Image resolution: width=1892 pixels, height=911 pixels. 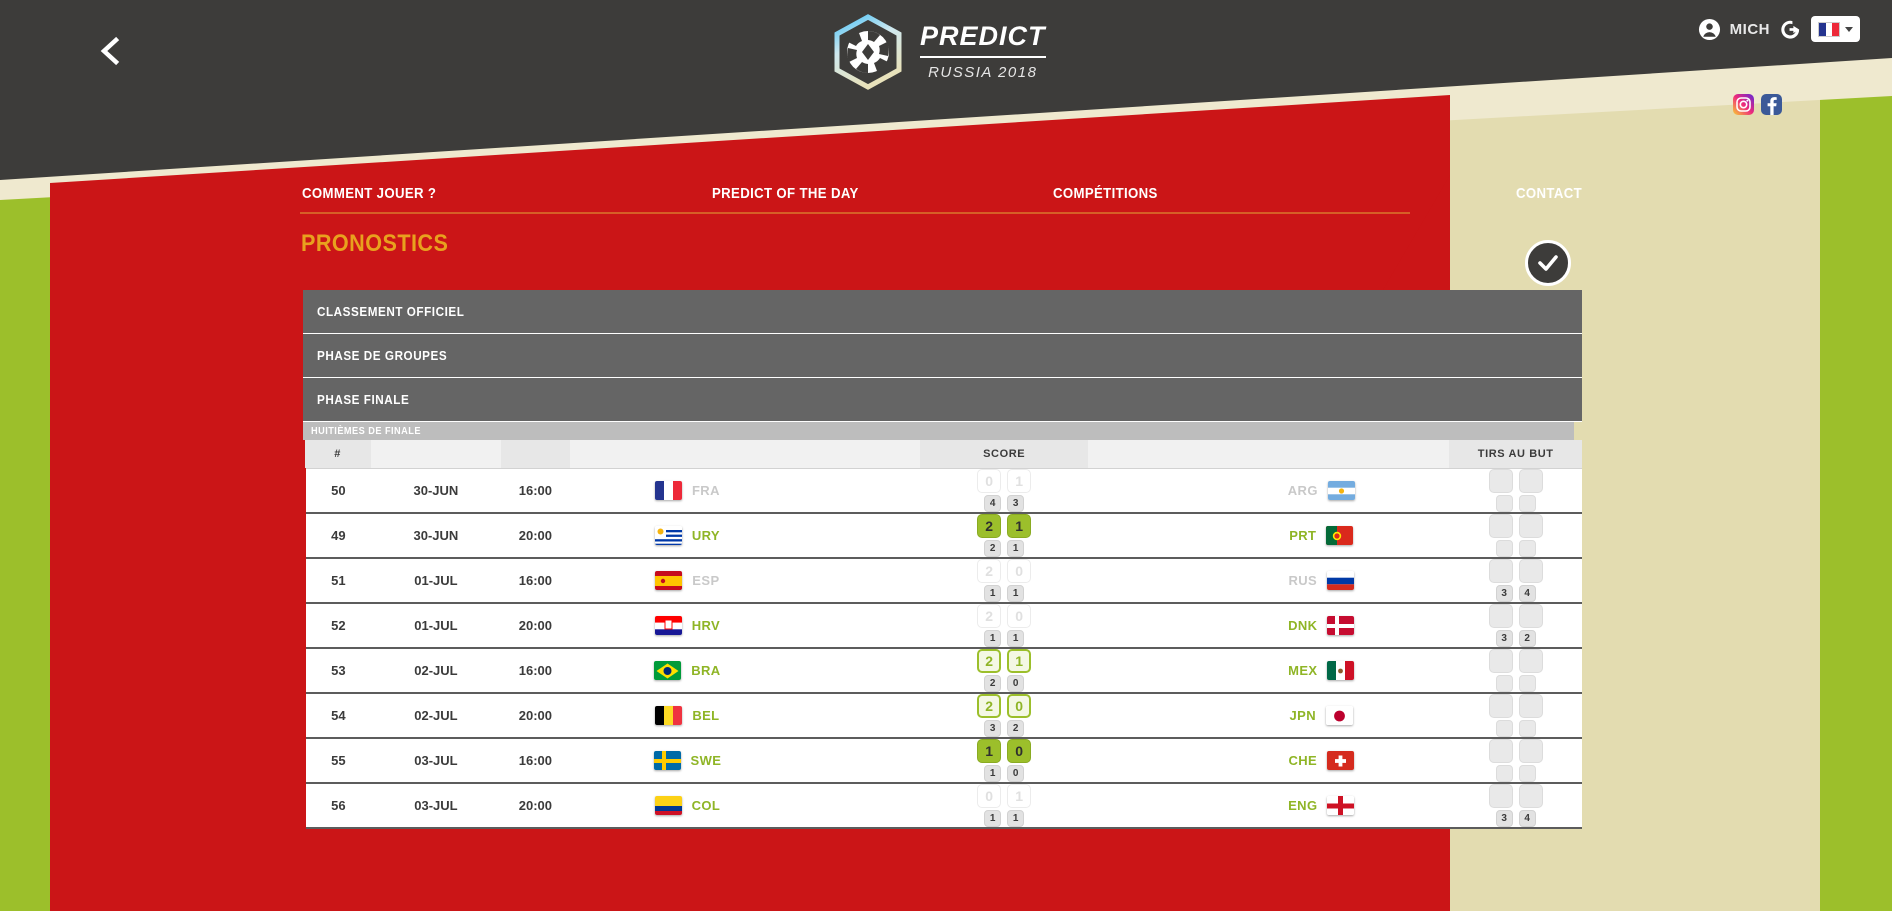 I want to click on away-team-code: MEX, so click(x=1303, y=670).